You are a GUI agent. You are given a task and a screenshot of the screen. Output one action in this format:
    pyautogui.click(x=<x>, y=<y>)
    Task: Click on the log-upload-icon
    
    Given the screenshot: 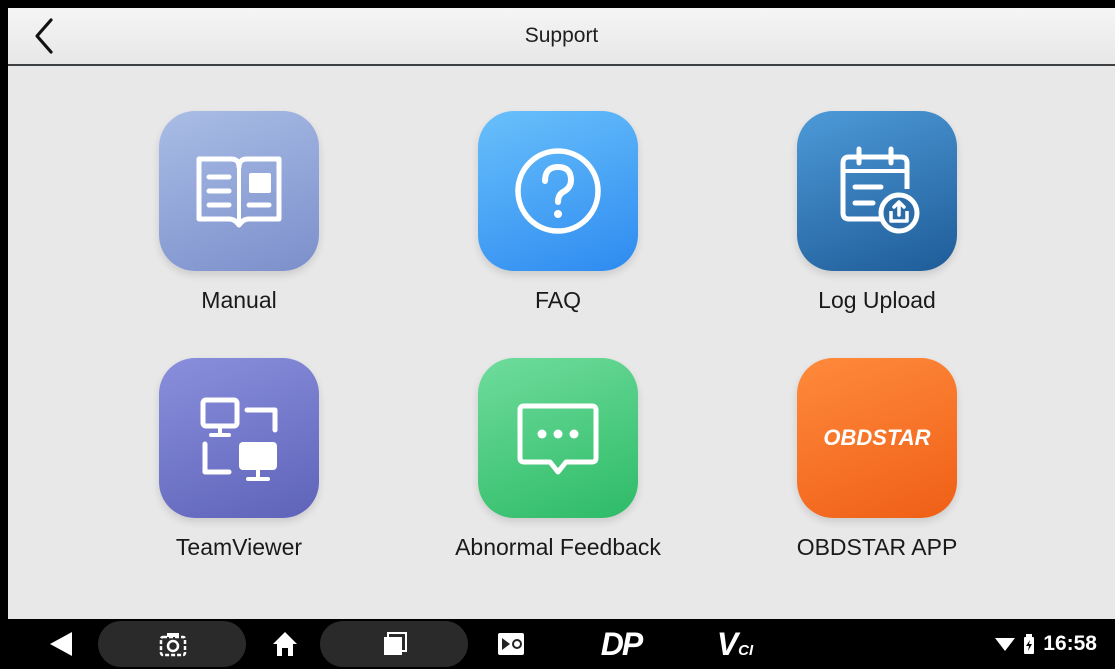 What is the action you would take?
    pyautogui.click(x=880, y=190)
    